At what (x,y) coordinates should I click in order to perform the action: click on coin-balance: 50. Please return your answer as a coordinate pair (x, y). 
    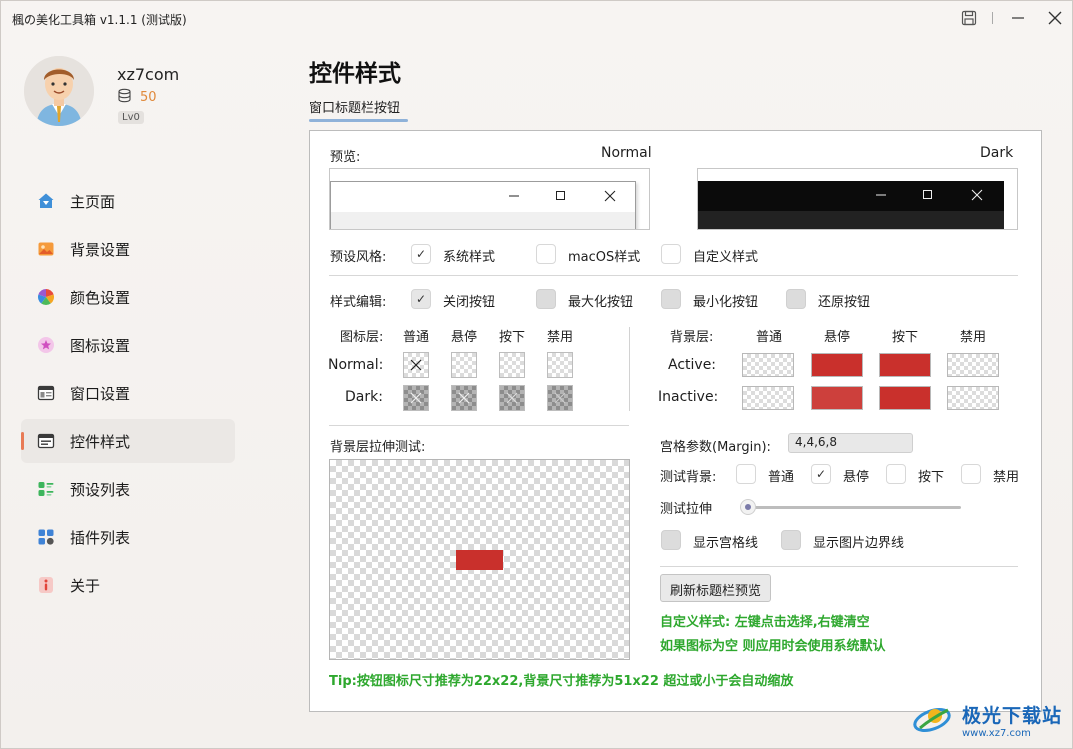
    Looking at the image, I should click on (137, 97).